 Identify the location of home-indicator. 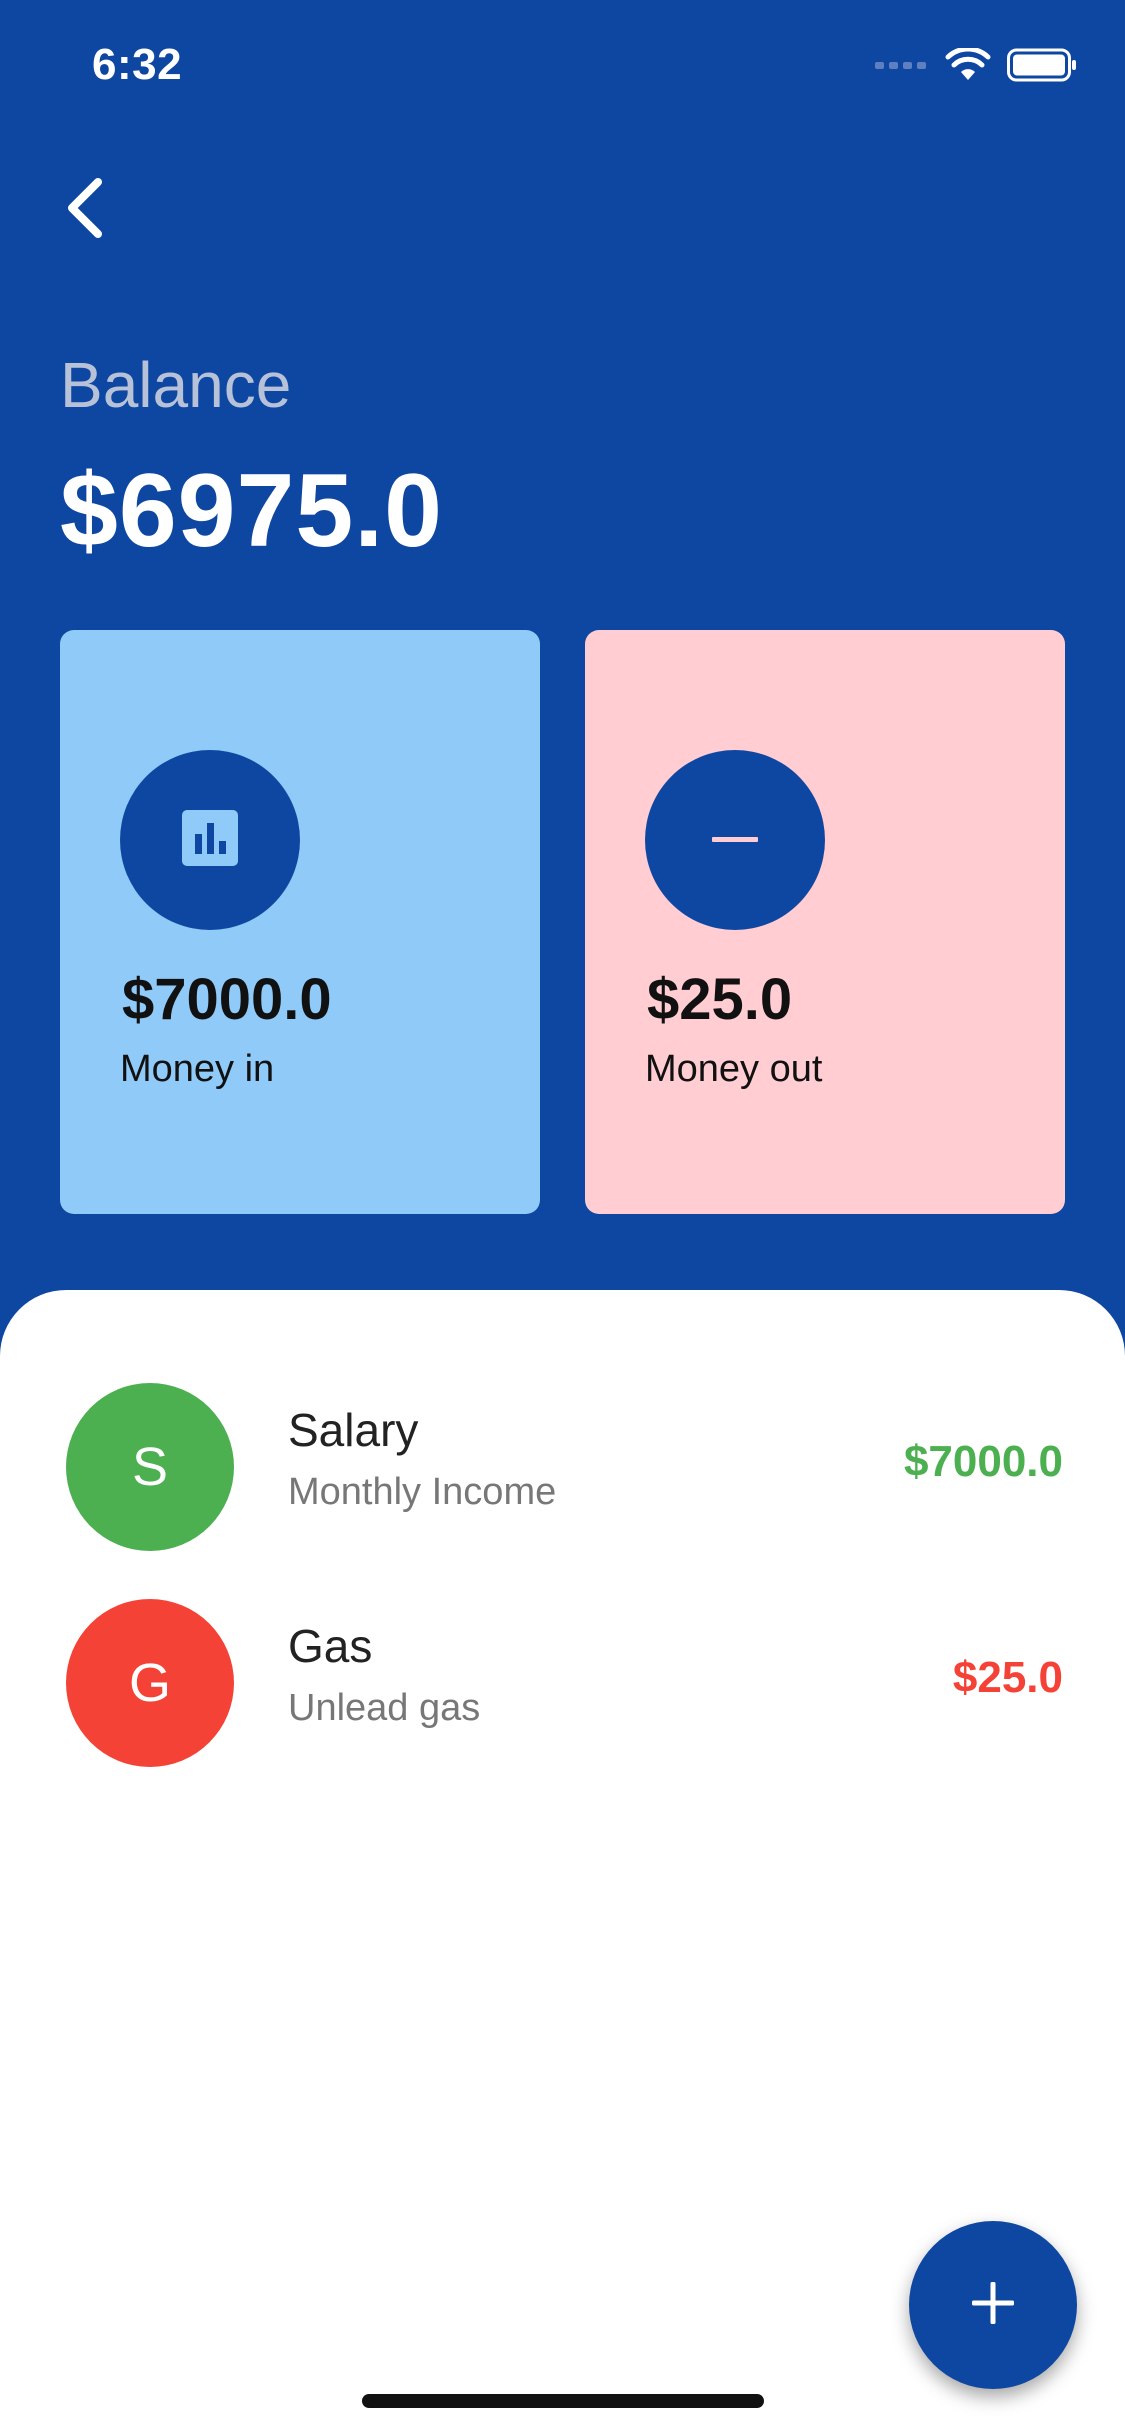
(563, 2401).